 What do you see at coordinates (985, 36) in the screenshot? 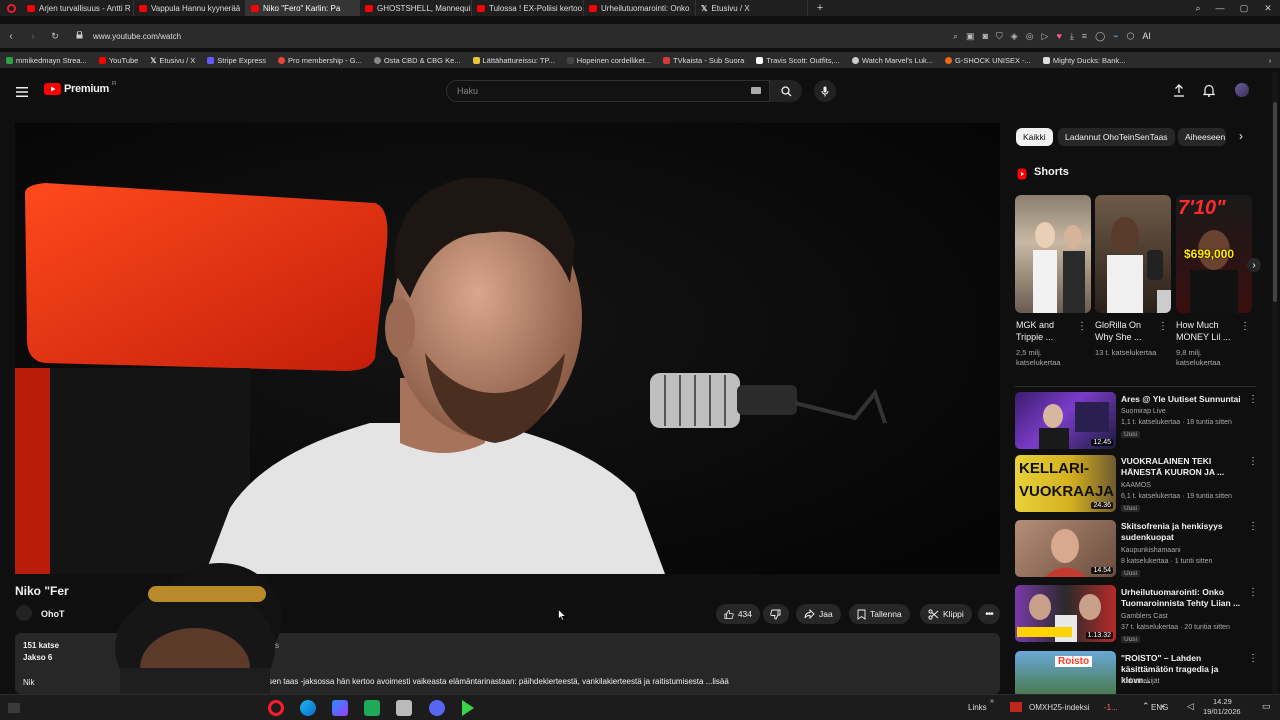
I see `camera-icon: ◙` at bounding box center [985, 36].